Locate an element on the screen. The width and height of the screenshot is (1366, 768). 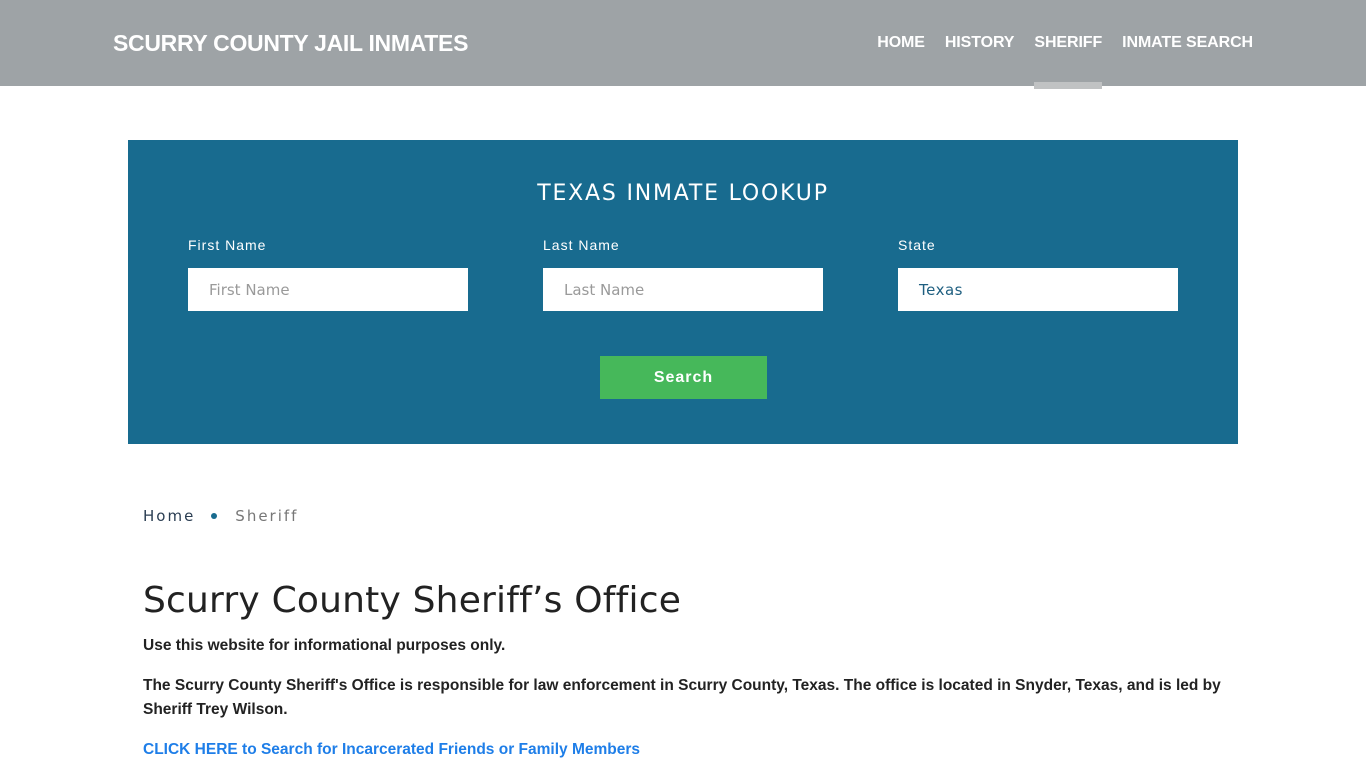
first-name-label: First Name is located at coordinates (227, 245).